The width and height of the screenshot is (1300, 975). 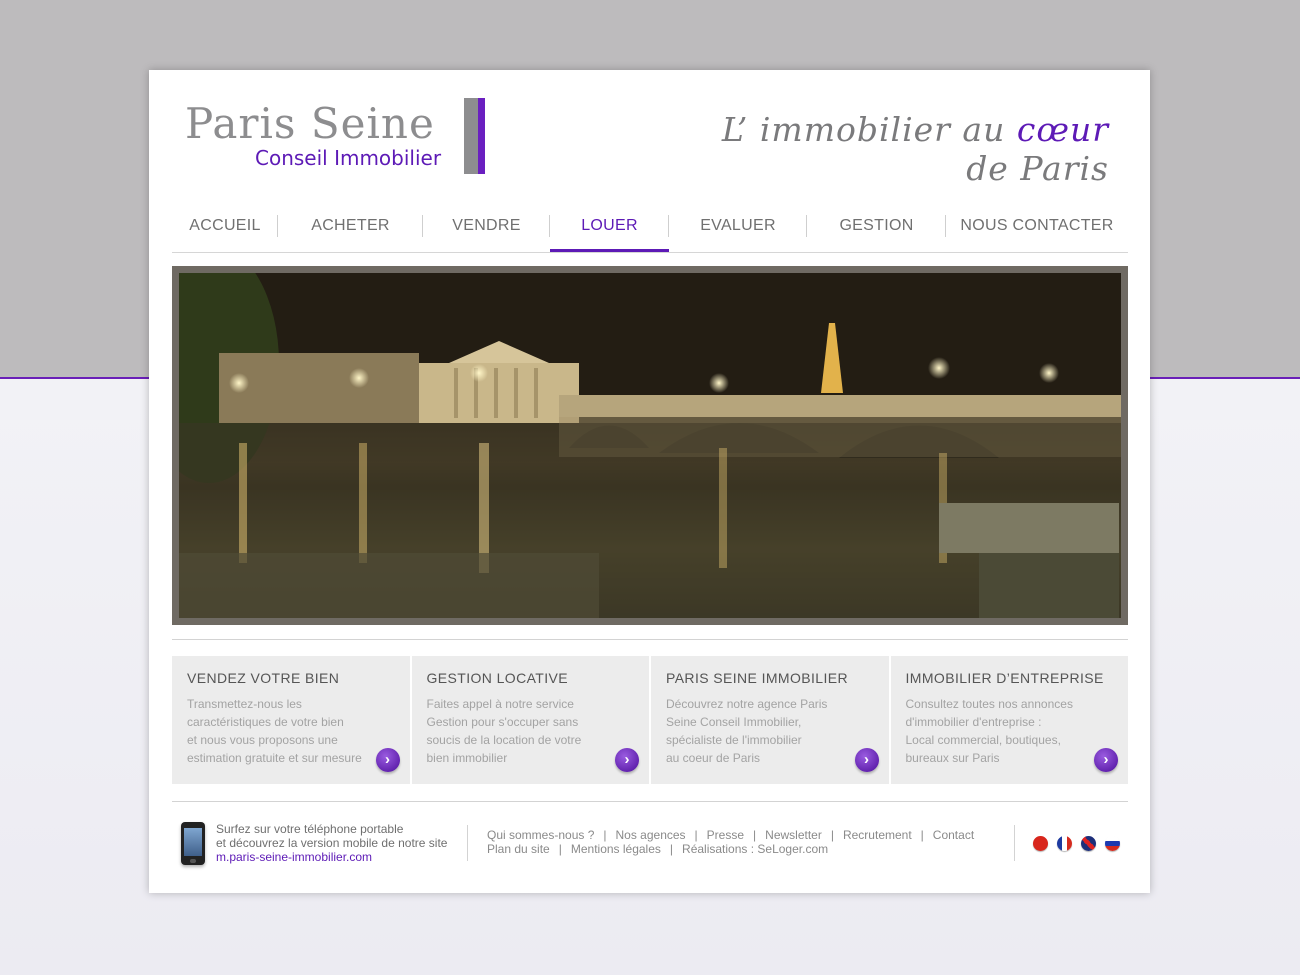 I want to click on slogan: L’ immobilier au cœur de Paris, so click(x=889, y=149).